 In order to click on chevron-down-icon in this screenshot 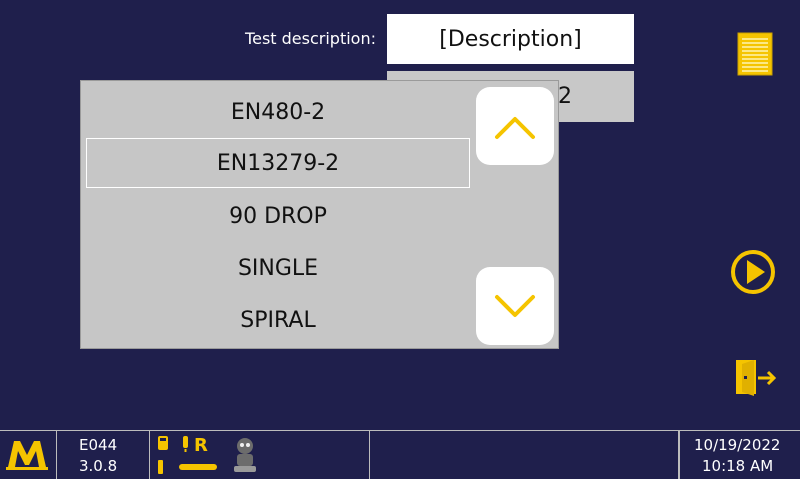, I will do `click(515, 306)`.